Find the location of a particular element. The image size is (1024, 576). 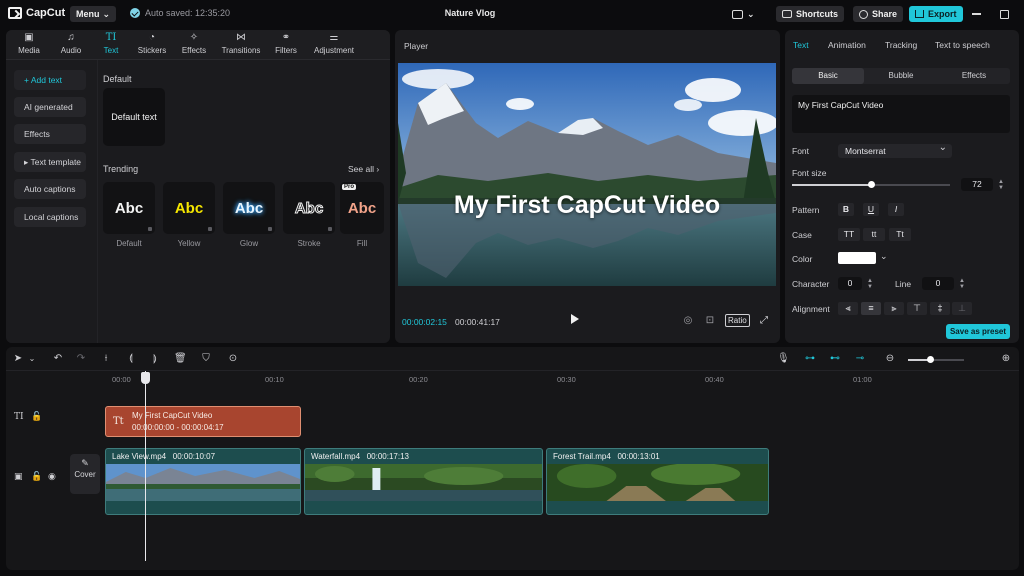

see-all-link: See all › is located at coordinates (363, 169).